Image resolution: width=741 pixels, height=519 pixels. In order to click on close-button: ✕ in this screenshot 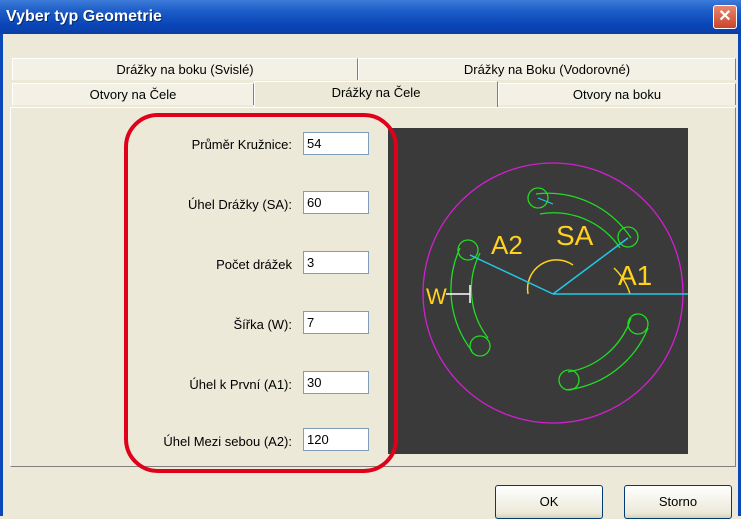, I will do `click(725, 17)`.